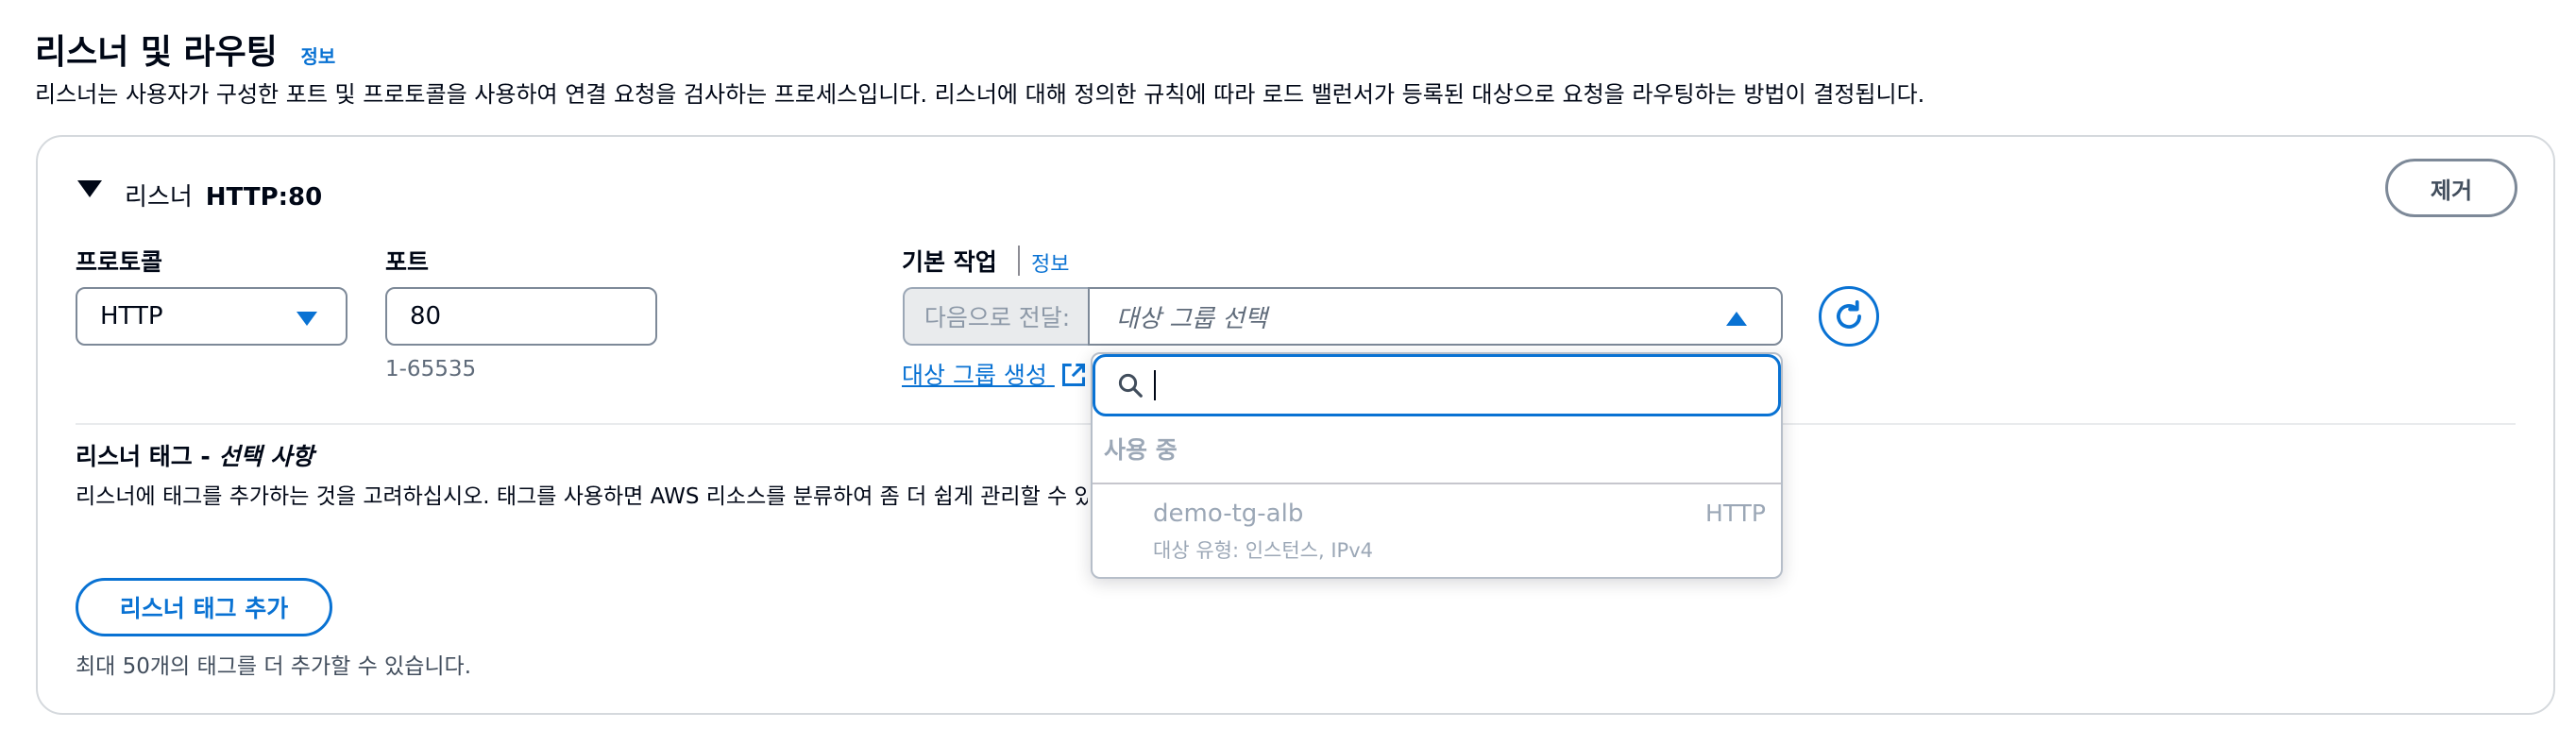  What do you see at coordinates (949, 262) in the screenshot?
I see `default-action-label: 기본 작업` at bounding box center [949, 262].